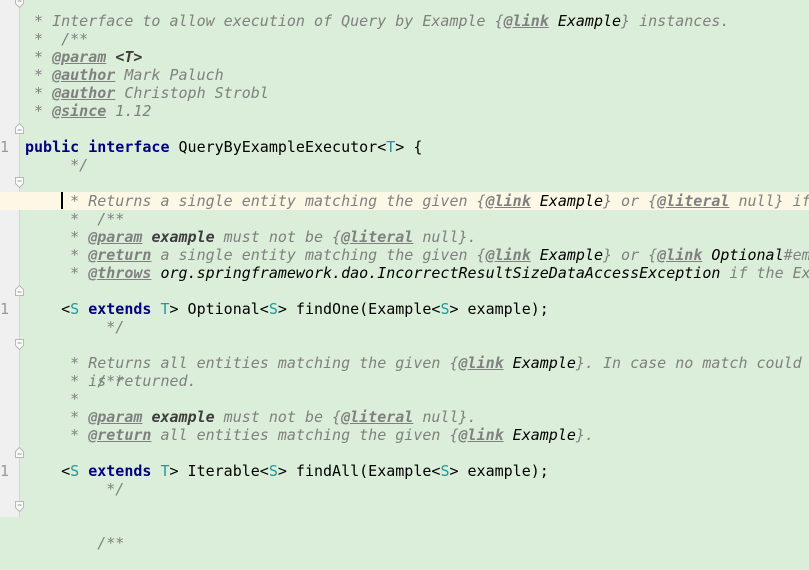  Describe the element at coordinates (414, 57) in the screenshot. I see `code-line: * @param <T>` at that location.